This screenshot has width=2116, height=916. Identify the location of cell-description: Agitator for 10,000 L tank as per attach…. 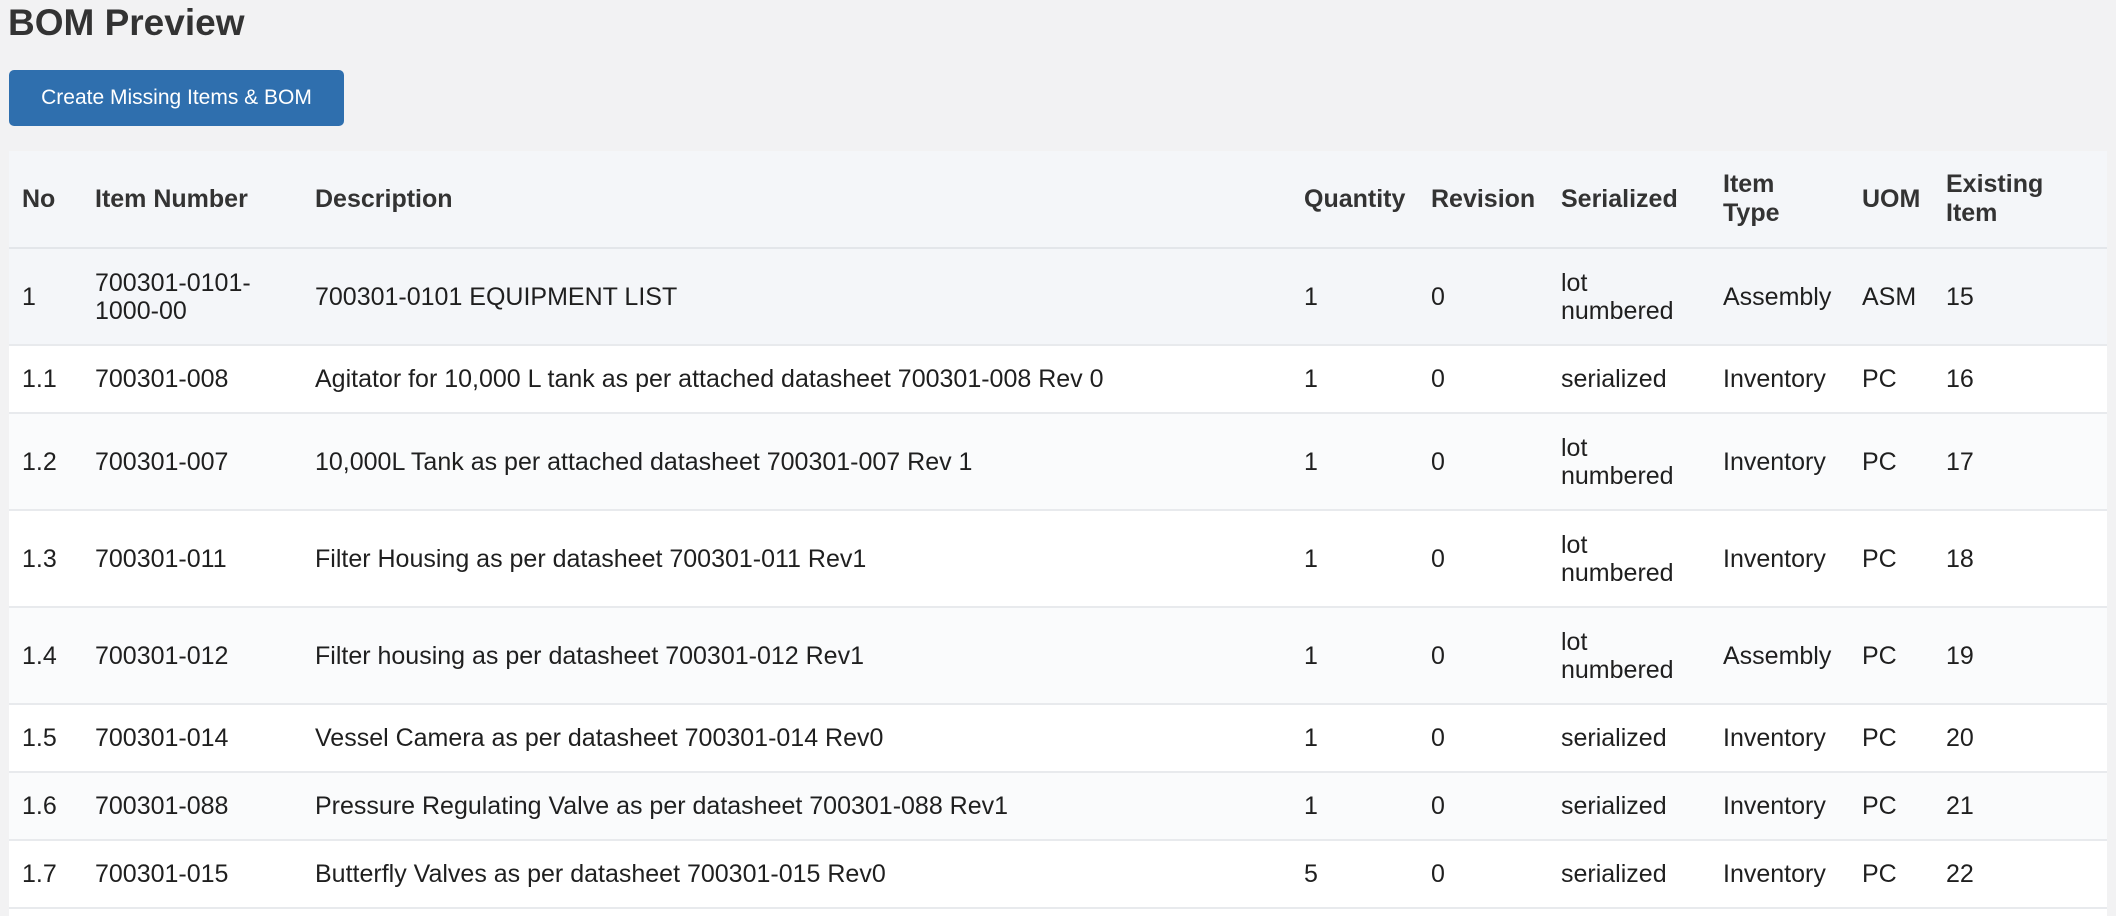
(796, 379).